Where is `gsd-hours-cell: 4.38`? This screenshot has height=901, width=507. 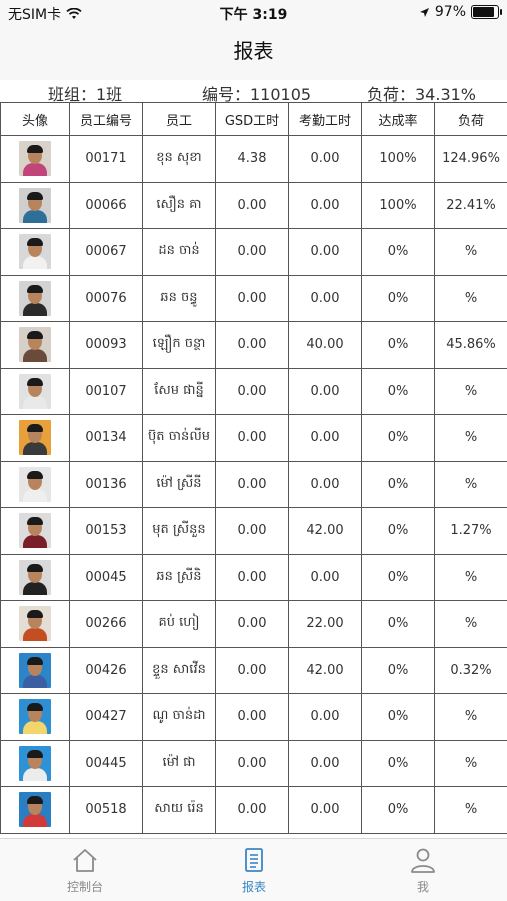 gsd-hours-cell: 4.38 is located at coordinates (252, 159).